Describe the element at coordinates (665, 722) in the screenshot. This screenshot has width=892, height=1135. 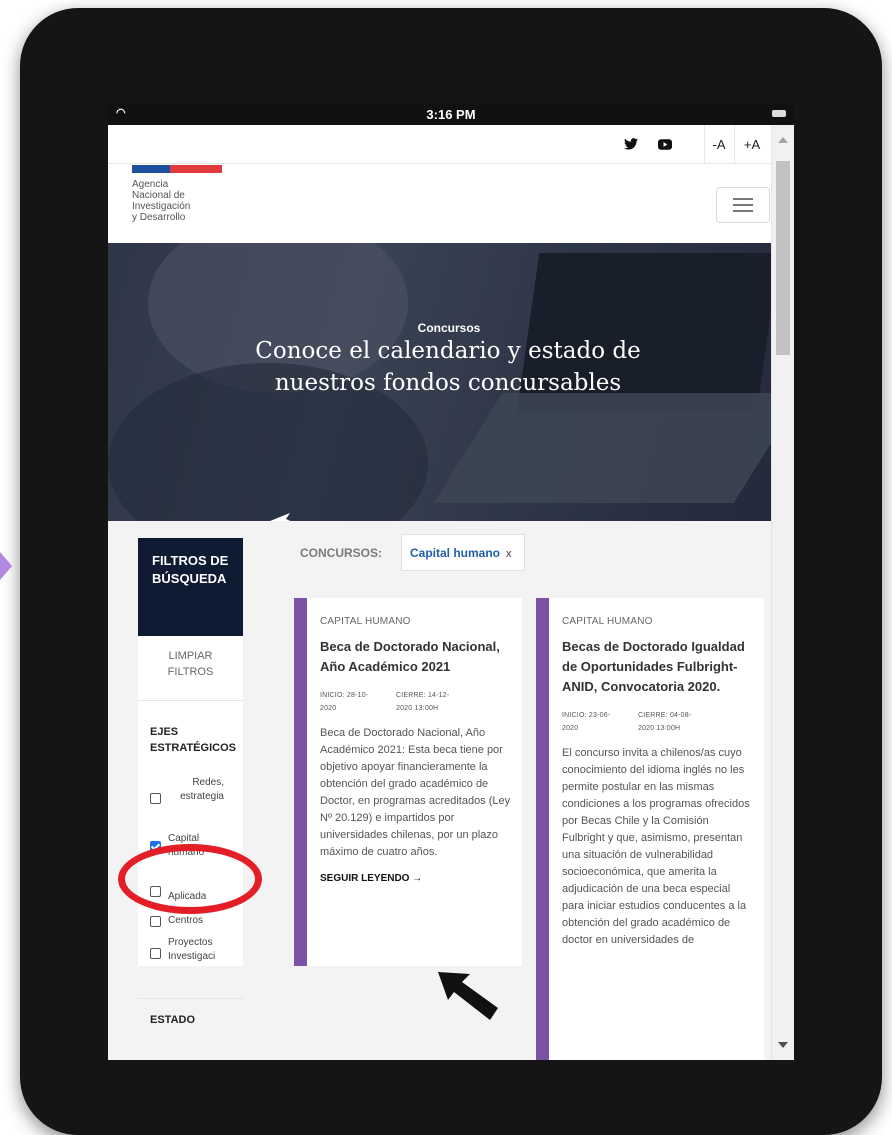
I see `card-end-date: CIERRE: 04-08-2020 13:00H` at that location.